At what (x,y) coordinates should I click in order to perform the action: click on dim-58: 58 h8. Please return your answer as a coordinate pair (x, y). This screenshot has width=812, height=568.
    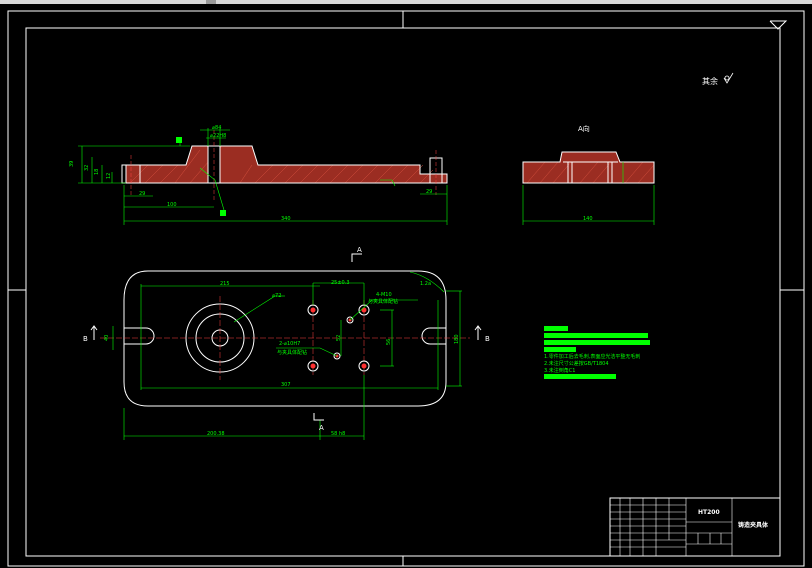
    Looking at the image, I should click on (338, 434).